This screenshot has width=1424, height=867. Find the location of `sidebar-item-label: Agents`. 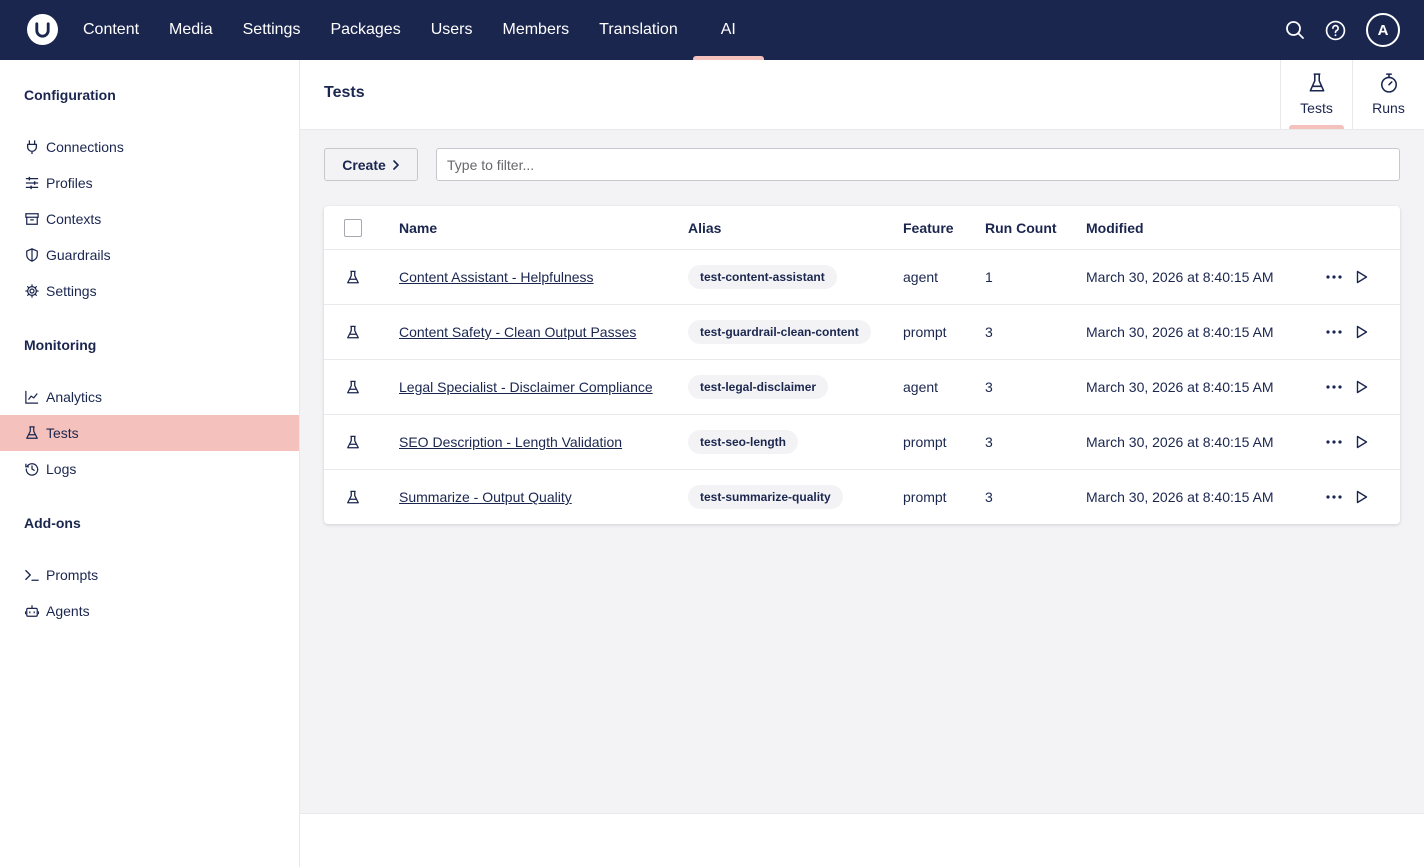

sidebar-item-label: Agents is located at coordinates (68, 611).